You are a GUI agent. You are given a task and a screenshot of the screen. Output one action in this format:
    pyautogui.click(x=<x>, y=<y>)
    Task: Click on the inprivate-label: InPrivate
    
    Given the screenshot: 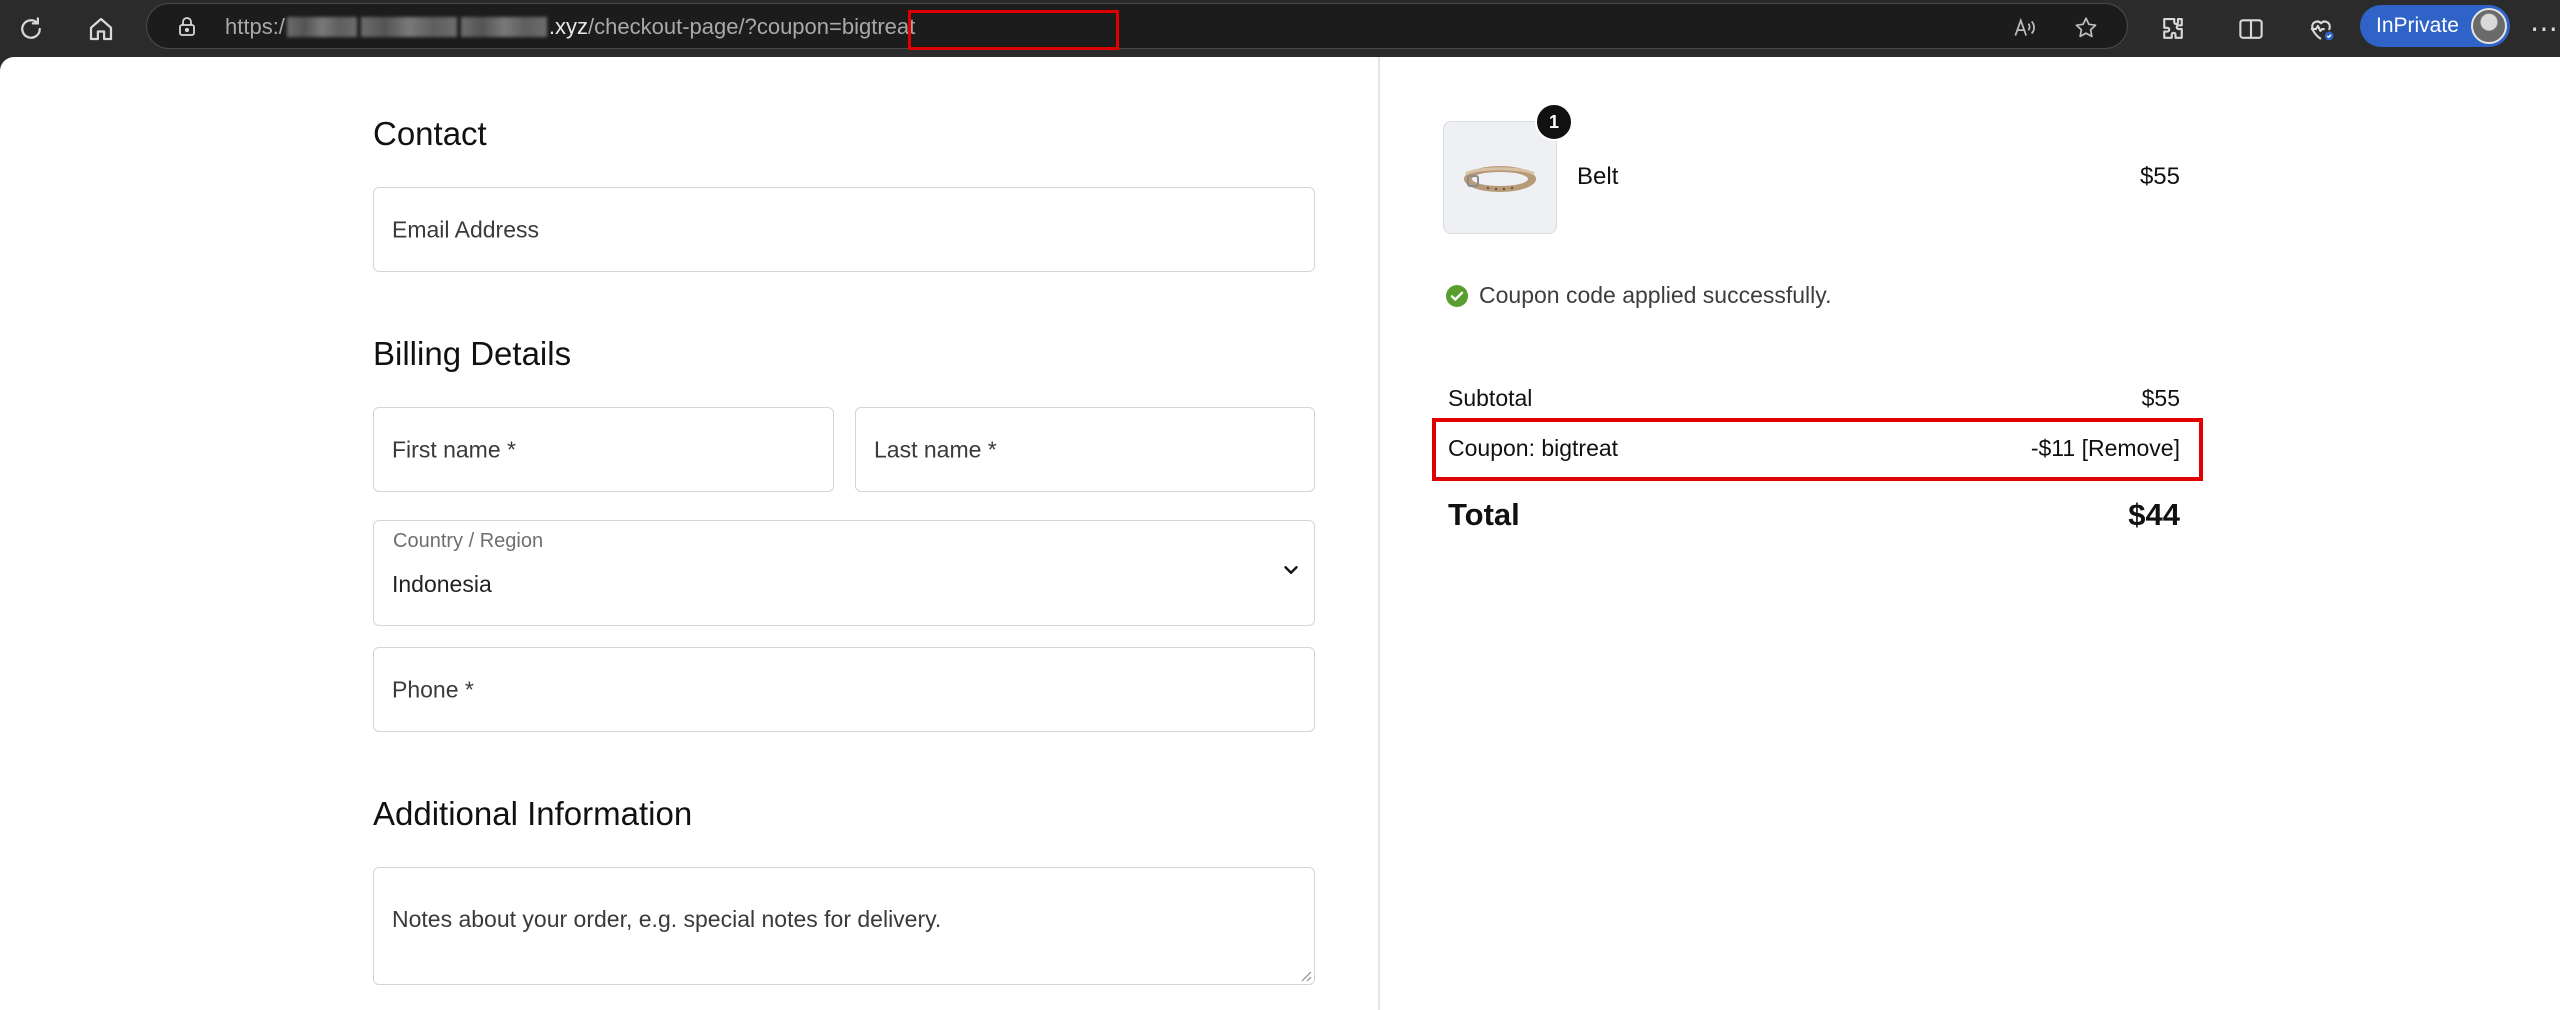 What is the action you would take?
    pyautogui.click(x=2417, y=25)
    